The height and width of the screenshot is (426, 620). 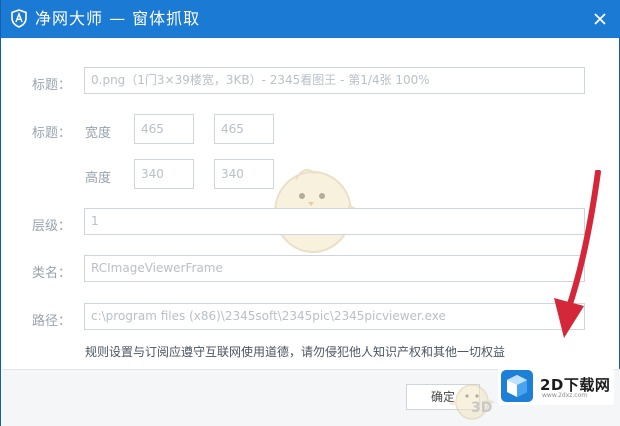 What do you see at coordinates (565, 395) in the screenshot?
I see `site-domain: www.2dxz.com` at bounding box center [565, 395].